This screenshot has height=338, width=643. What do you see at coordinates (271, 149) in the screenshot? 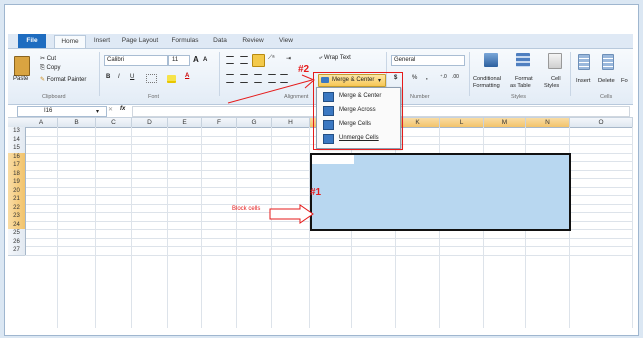
I see `annotation-arrows` at bounding box center [271, 149].